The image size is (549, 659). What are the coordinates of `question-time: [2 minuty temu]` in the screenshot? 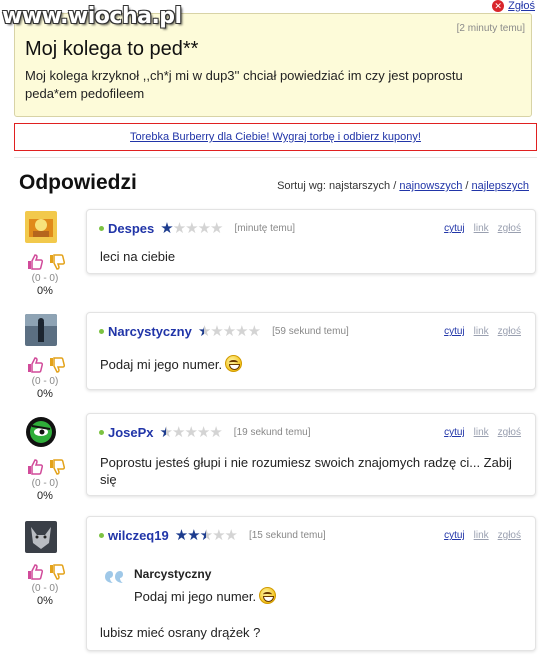 It's located at (490, 28).